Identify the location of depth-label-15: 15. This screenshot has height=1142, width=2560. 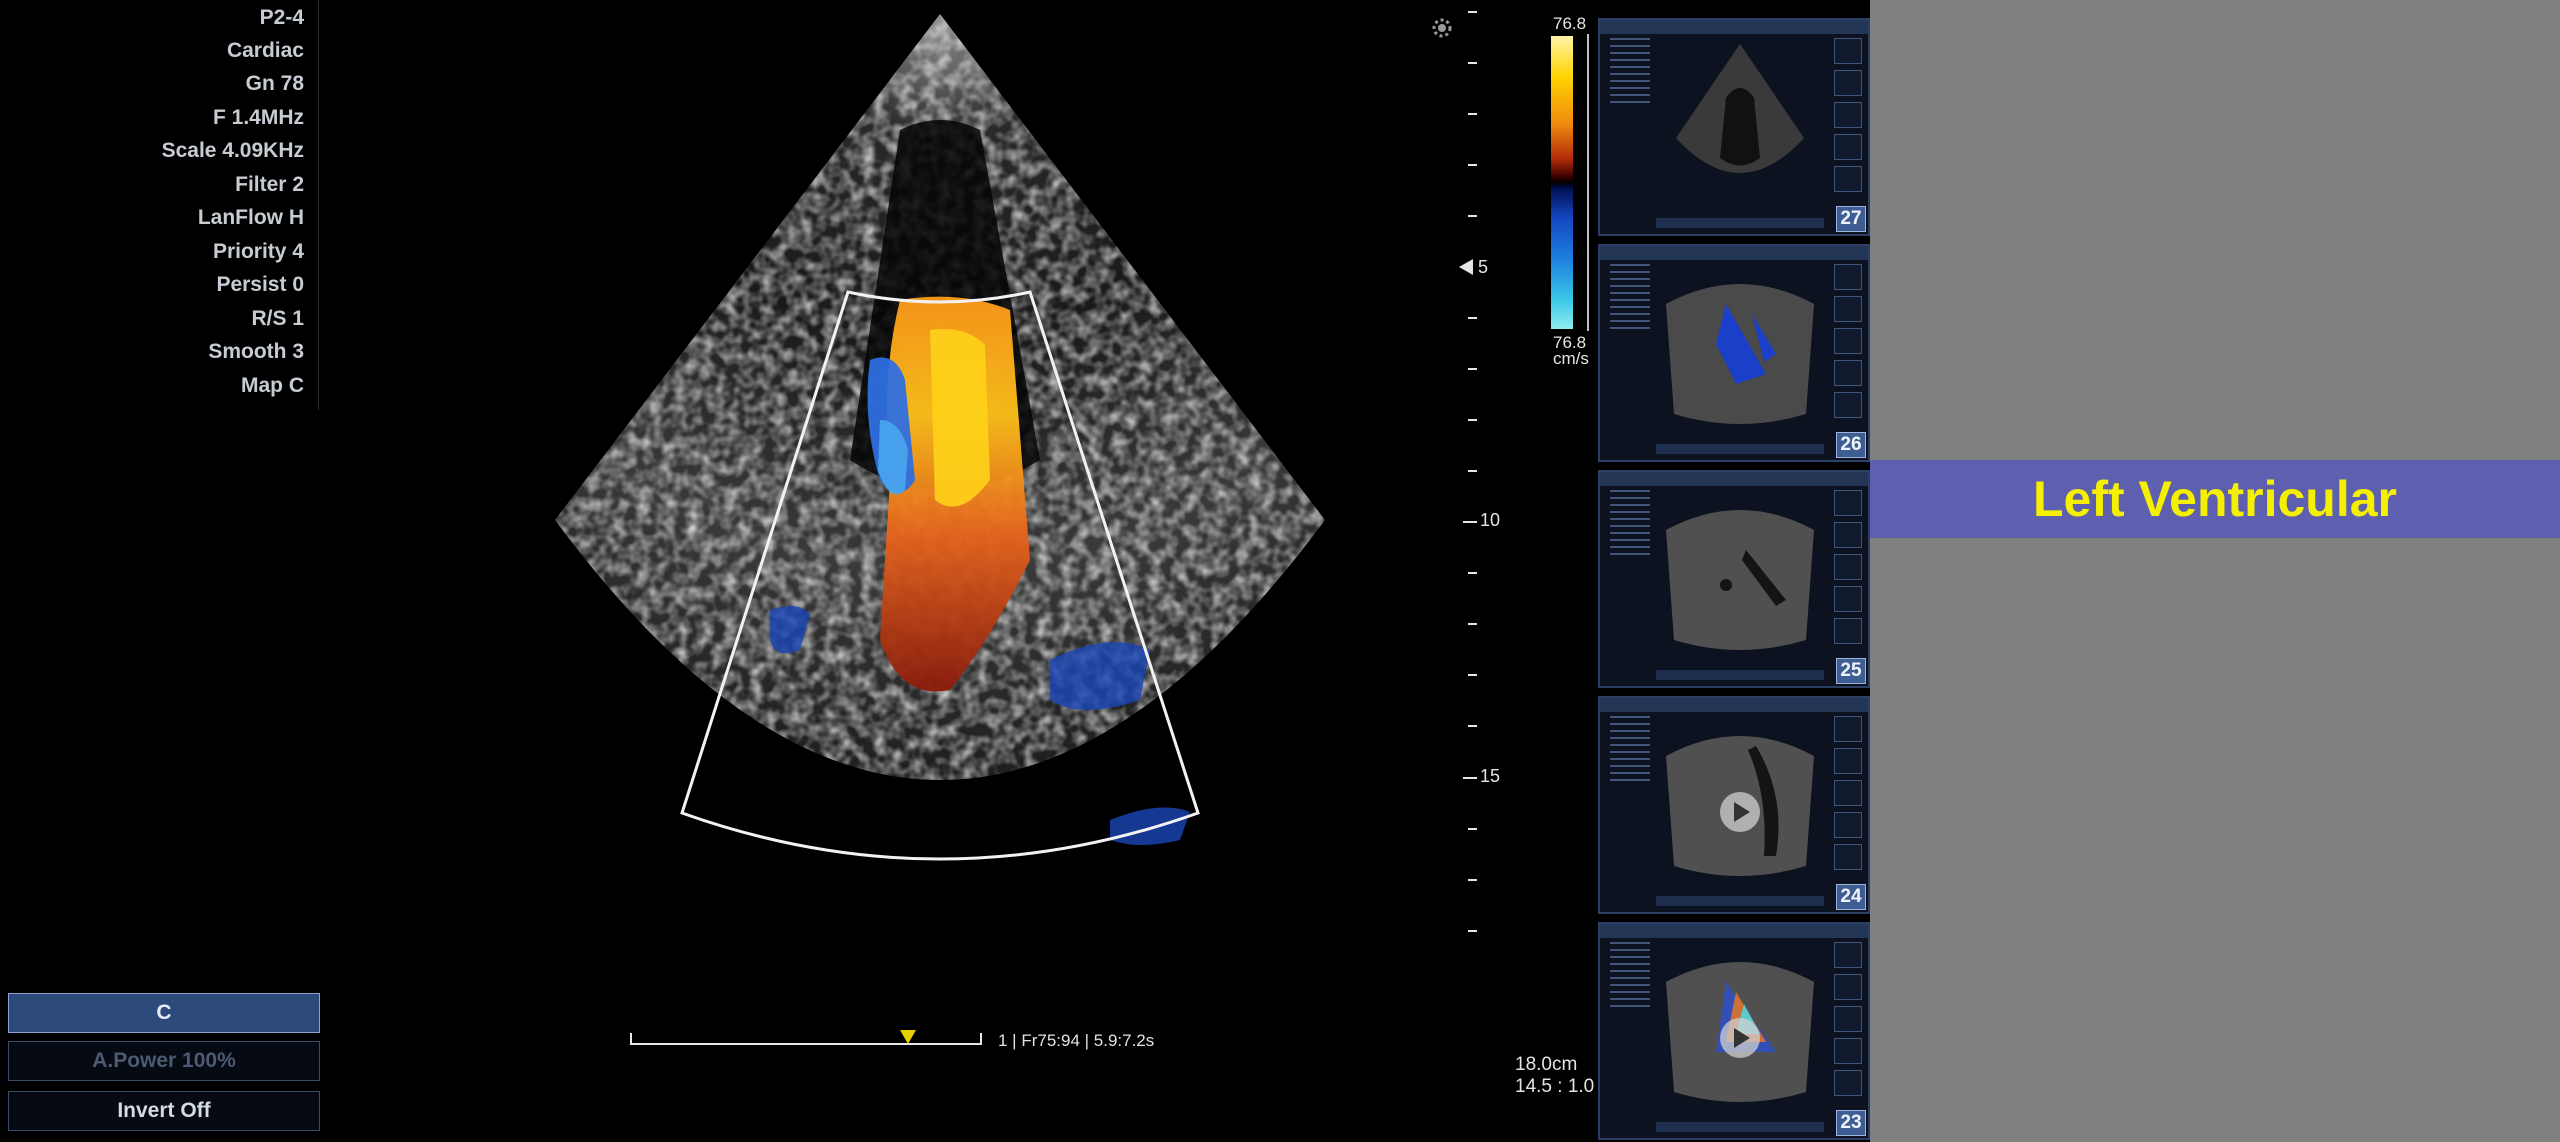
(1490, 776).